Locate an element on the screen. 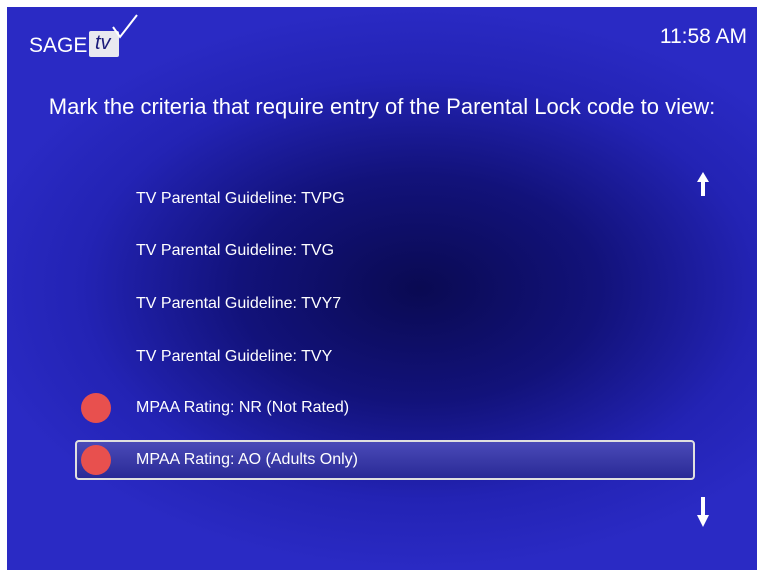  item-label: MPAA Rating: AO (Adults Only) is located at coordinates (247, 459).